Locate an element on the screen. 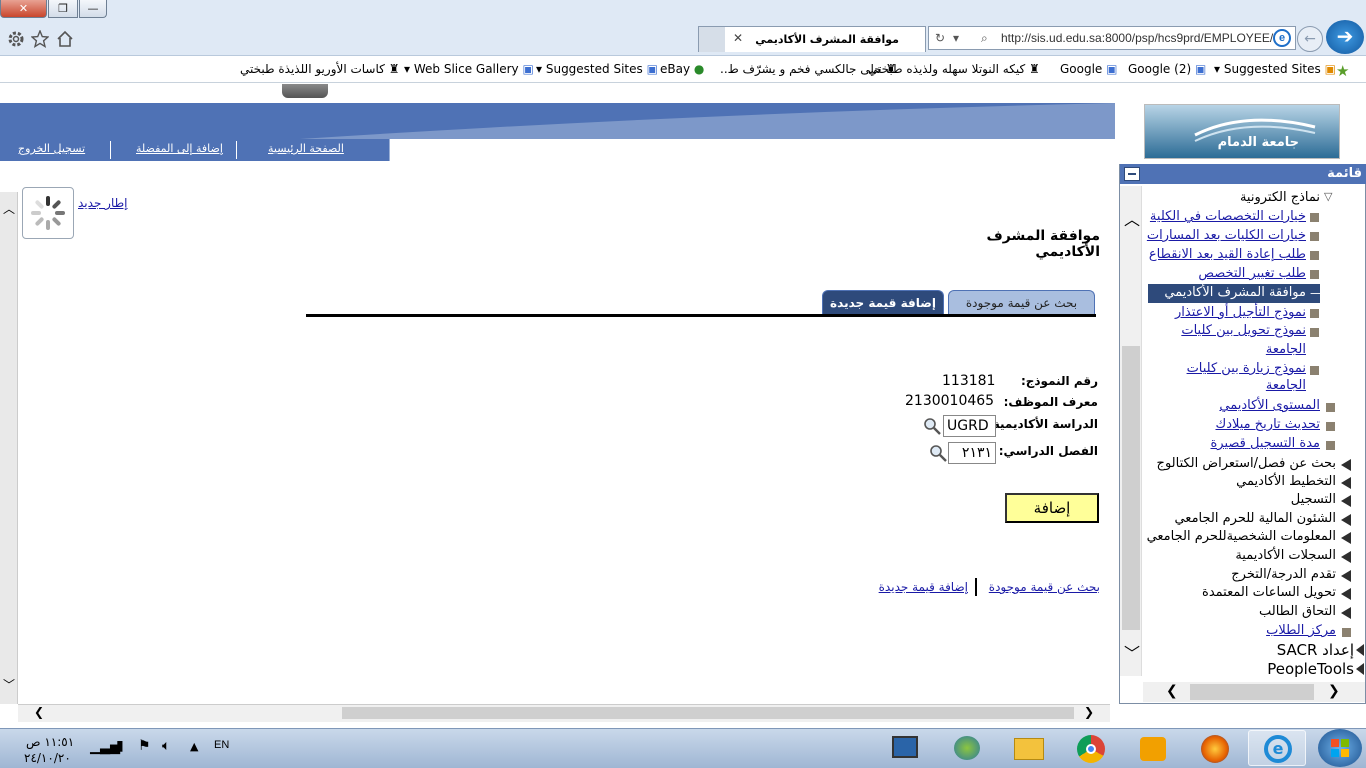 The height and width of the screenshot is (768, 1366). menu-folder-peopletools: PeopleTools is located at coordinates (1310, 669).